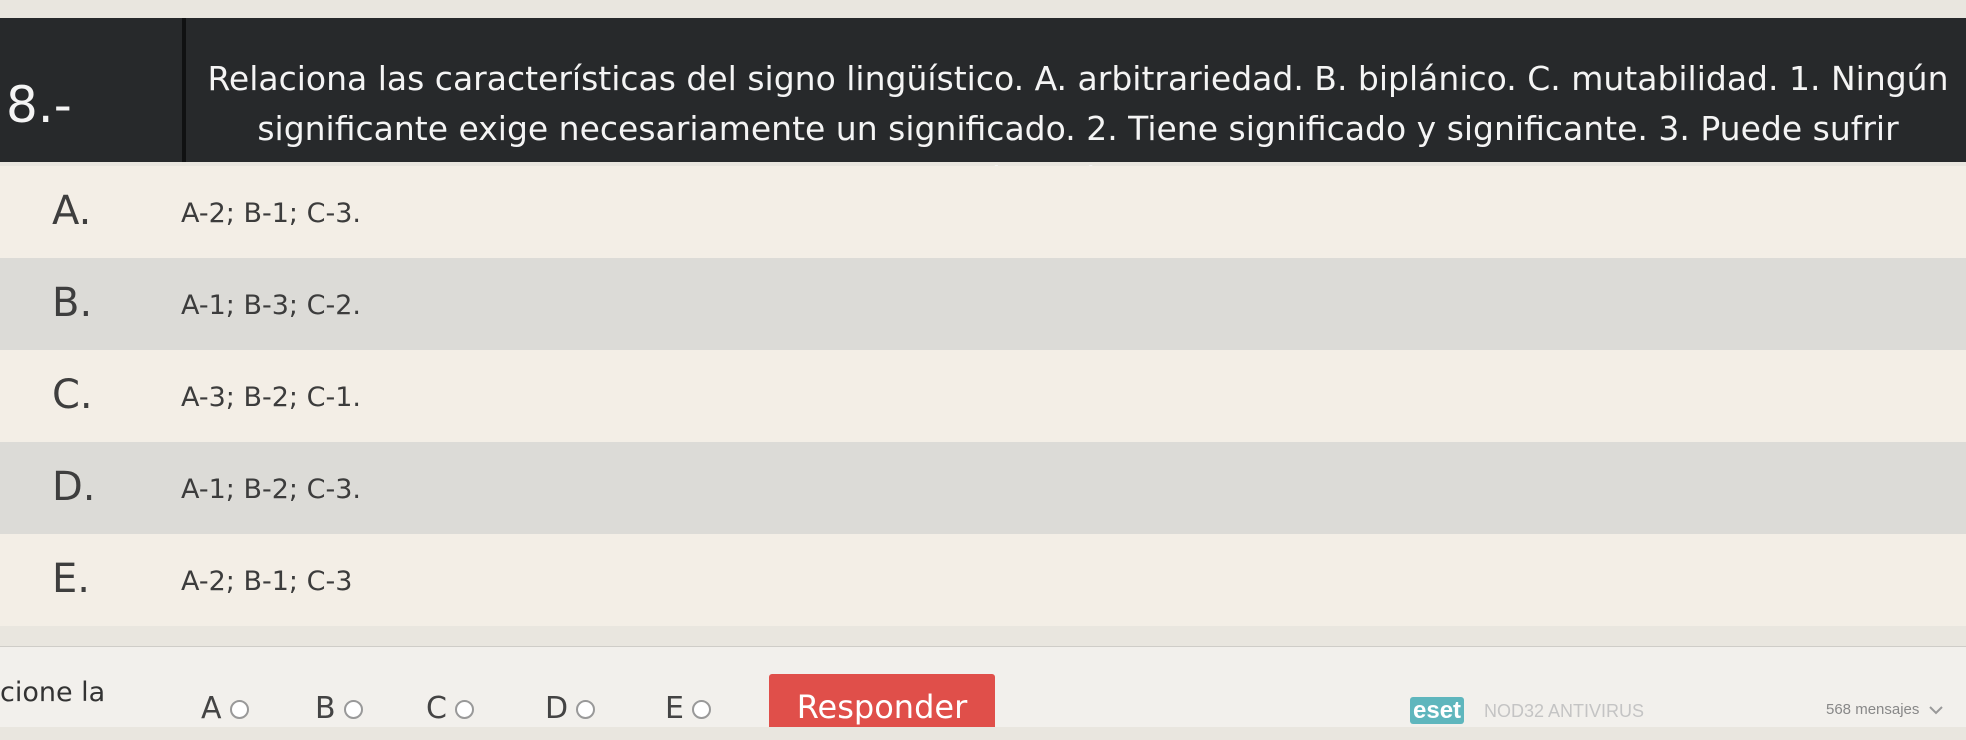  Describe the element at coordinates (570, 708) in the screenshot. I see `radio-d: D` at that location.